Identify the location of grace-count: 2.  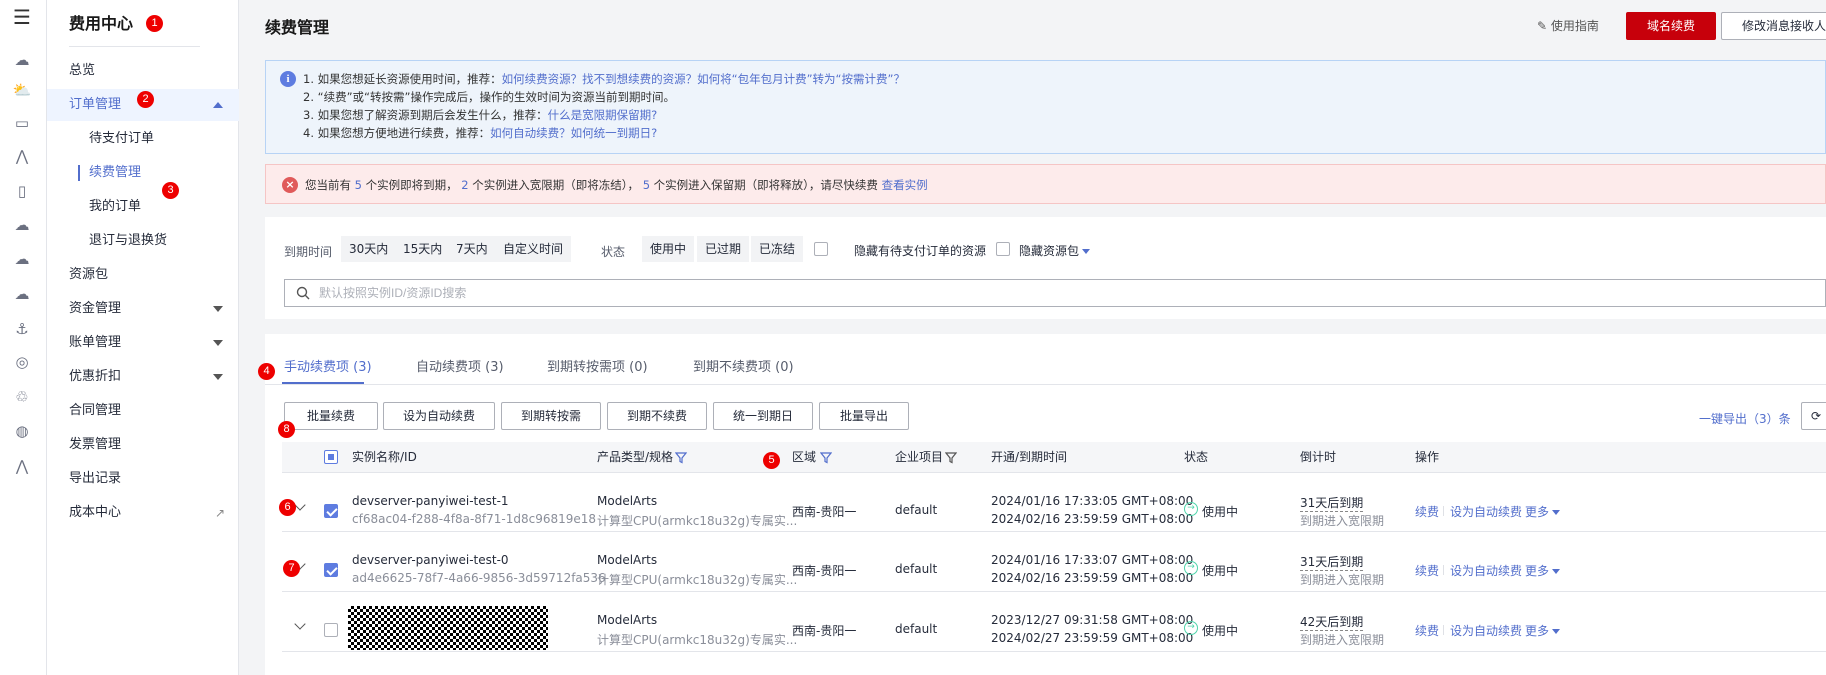
(464, 185).